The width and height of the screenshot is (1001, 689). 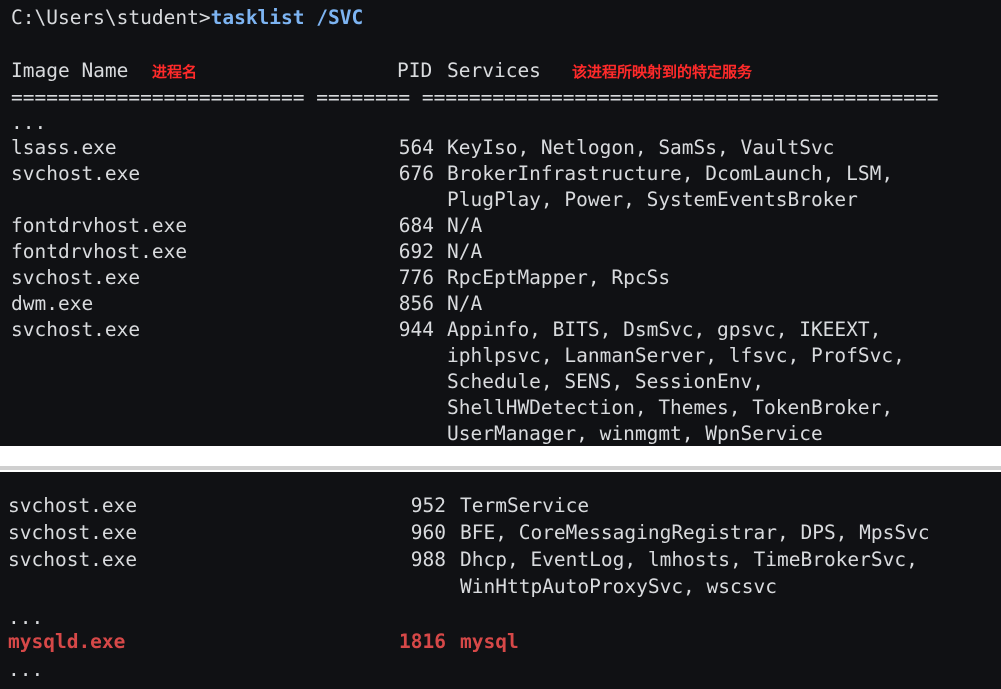 What do you see at coordinates (489, 641) in the screenshot?
I see `highlight-services: mysql` at bounding box center [489, 641].